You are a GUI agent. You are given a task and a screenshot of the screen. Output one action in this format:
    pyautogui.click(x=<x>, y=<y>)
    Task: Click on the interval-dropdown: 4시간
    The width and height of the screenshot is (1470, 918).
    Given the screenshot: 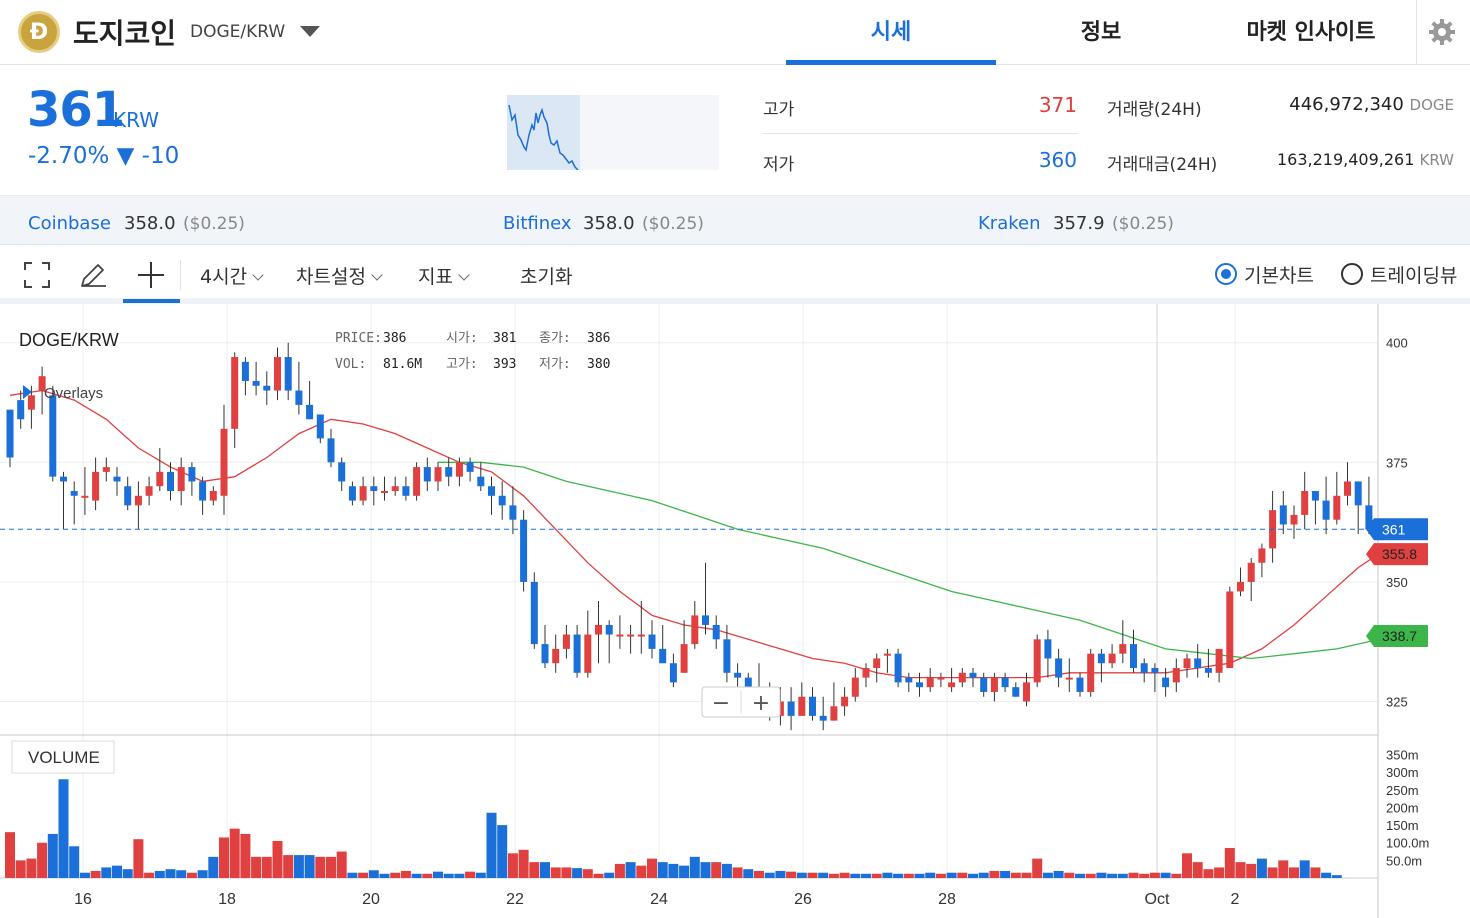 What is the action you would take?
    pyautogui.click(x=232, y=275)
    